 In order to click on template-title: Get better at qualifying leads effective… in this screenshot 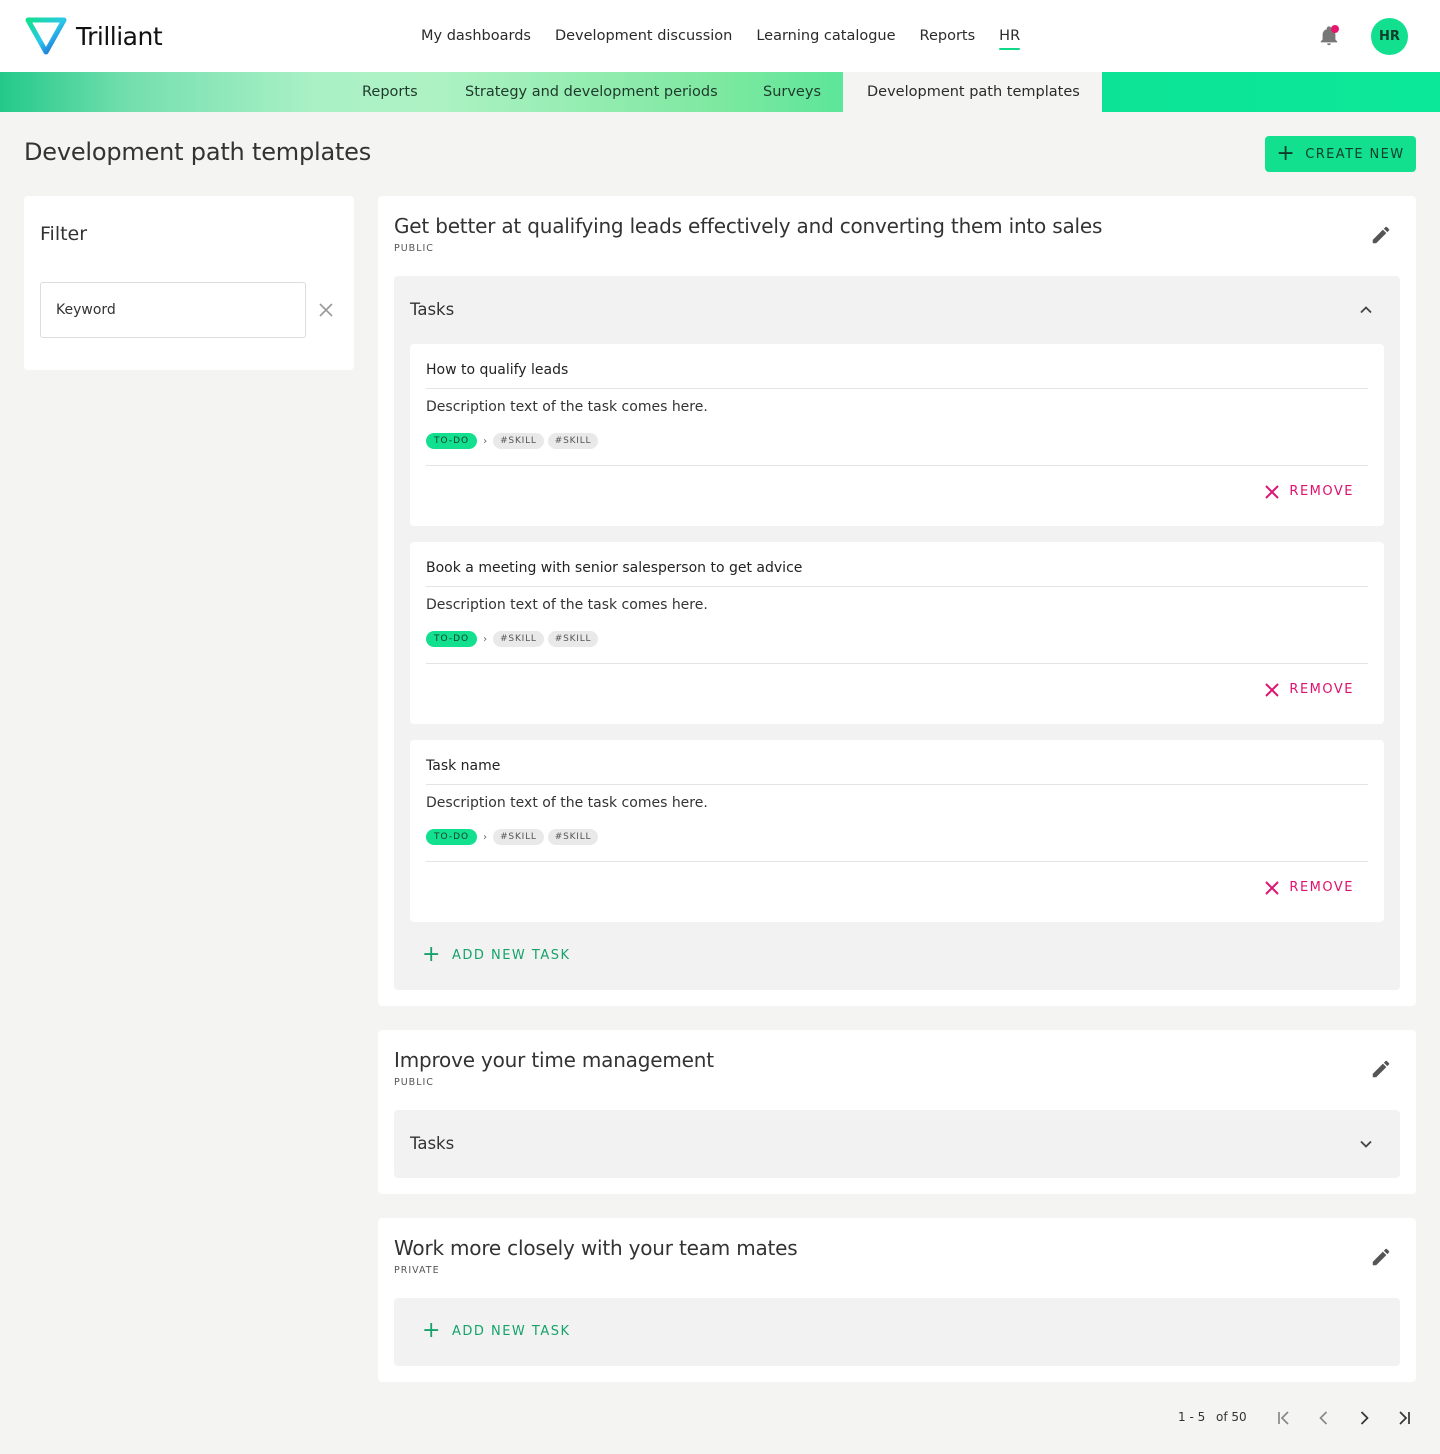, I will do `click(748, 226)`.